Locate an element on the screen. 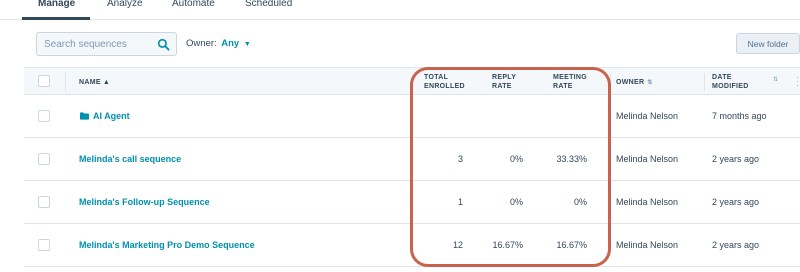  column-header-date-modified: DATE MODIFIED is located at coordinates (730, 82).